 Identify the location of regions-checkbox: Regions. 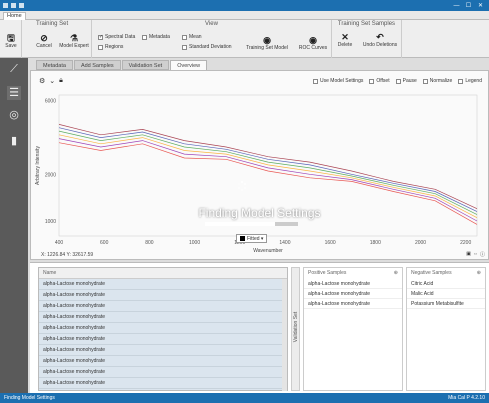
(110, 47).